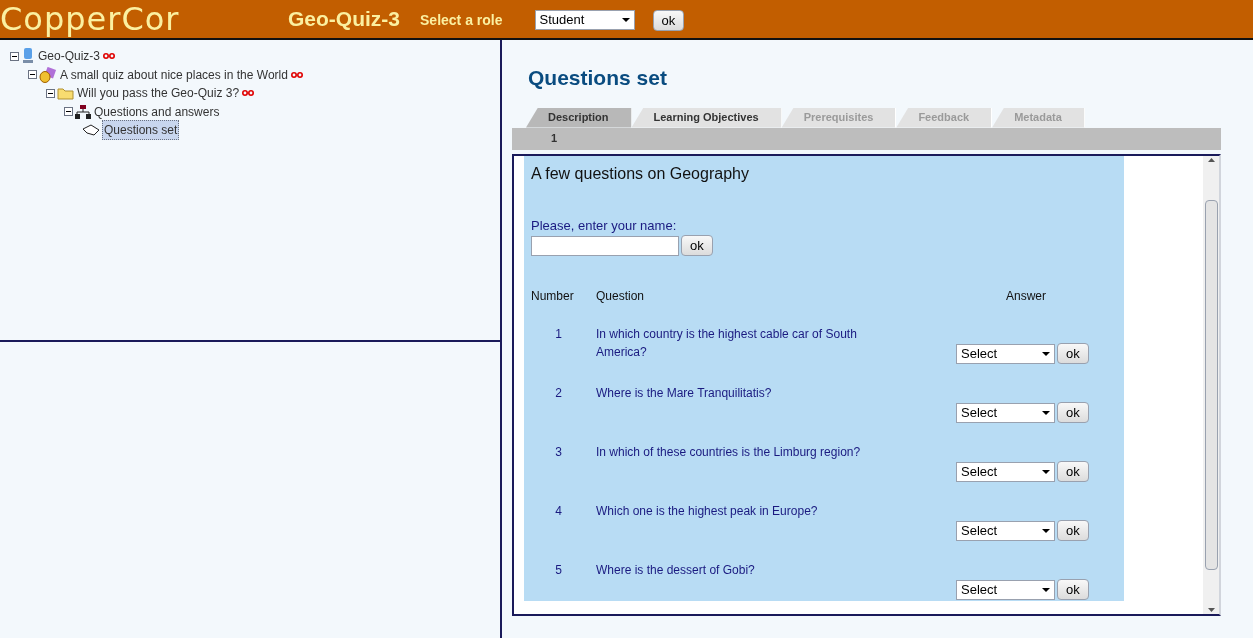 The height and width of the screenshot is (638, 1253). What do you see at coordinates (676, 570) in the screenshot?
I see `question-text: Where is the dessert of Gobi?` at bounding box center [676, 570].